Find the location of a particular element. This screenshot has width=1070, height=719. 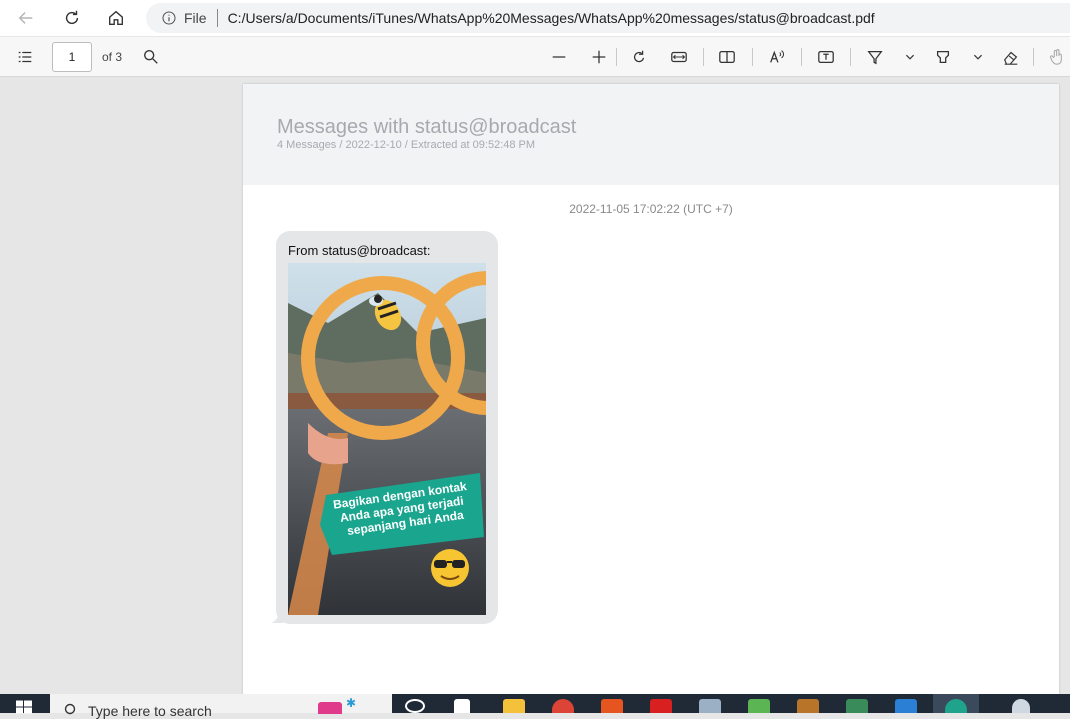

eraser-icon is located at coordinates (1011, 58).